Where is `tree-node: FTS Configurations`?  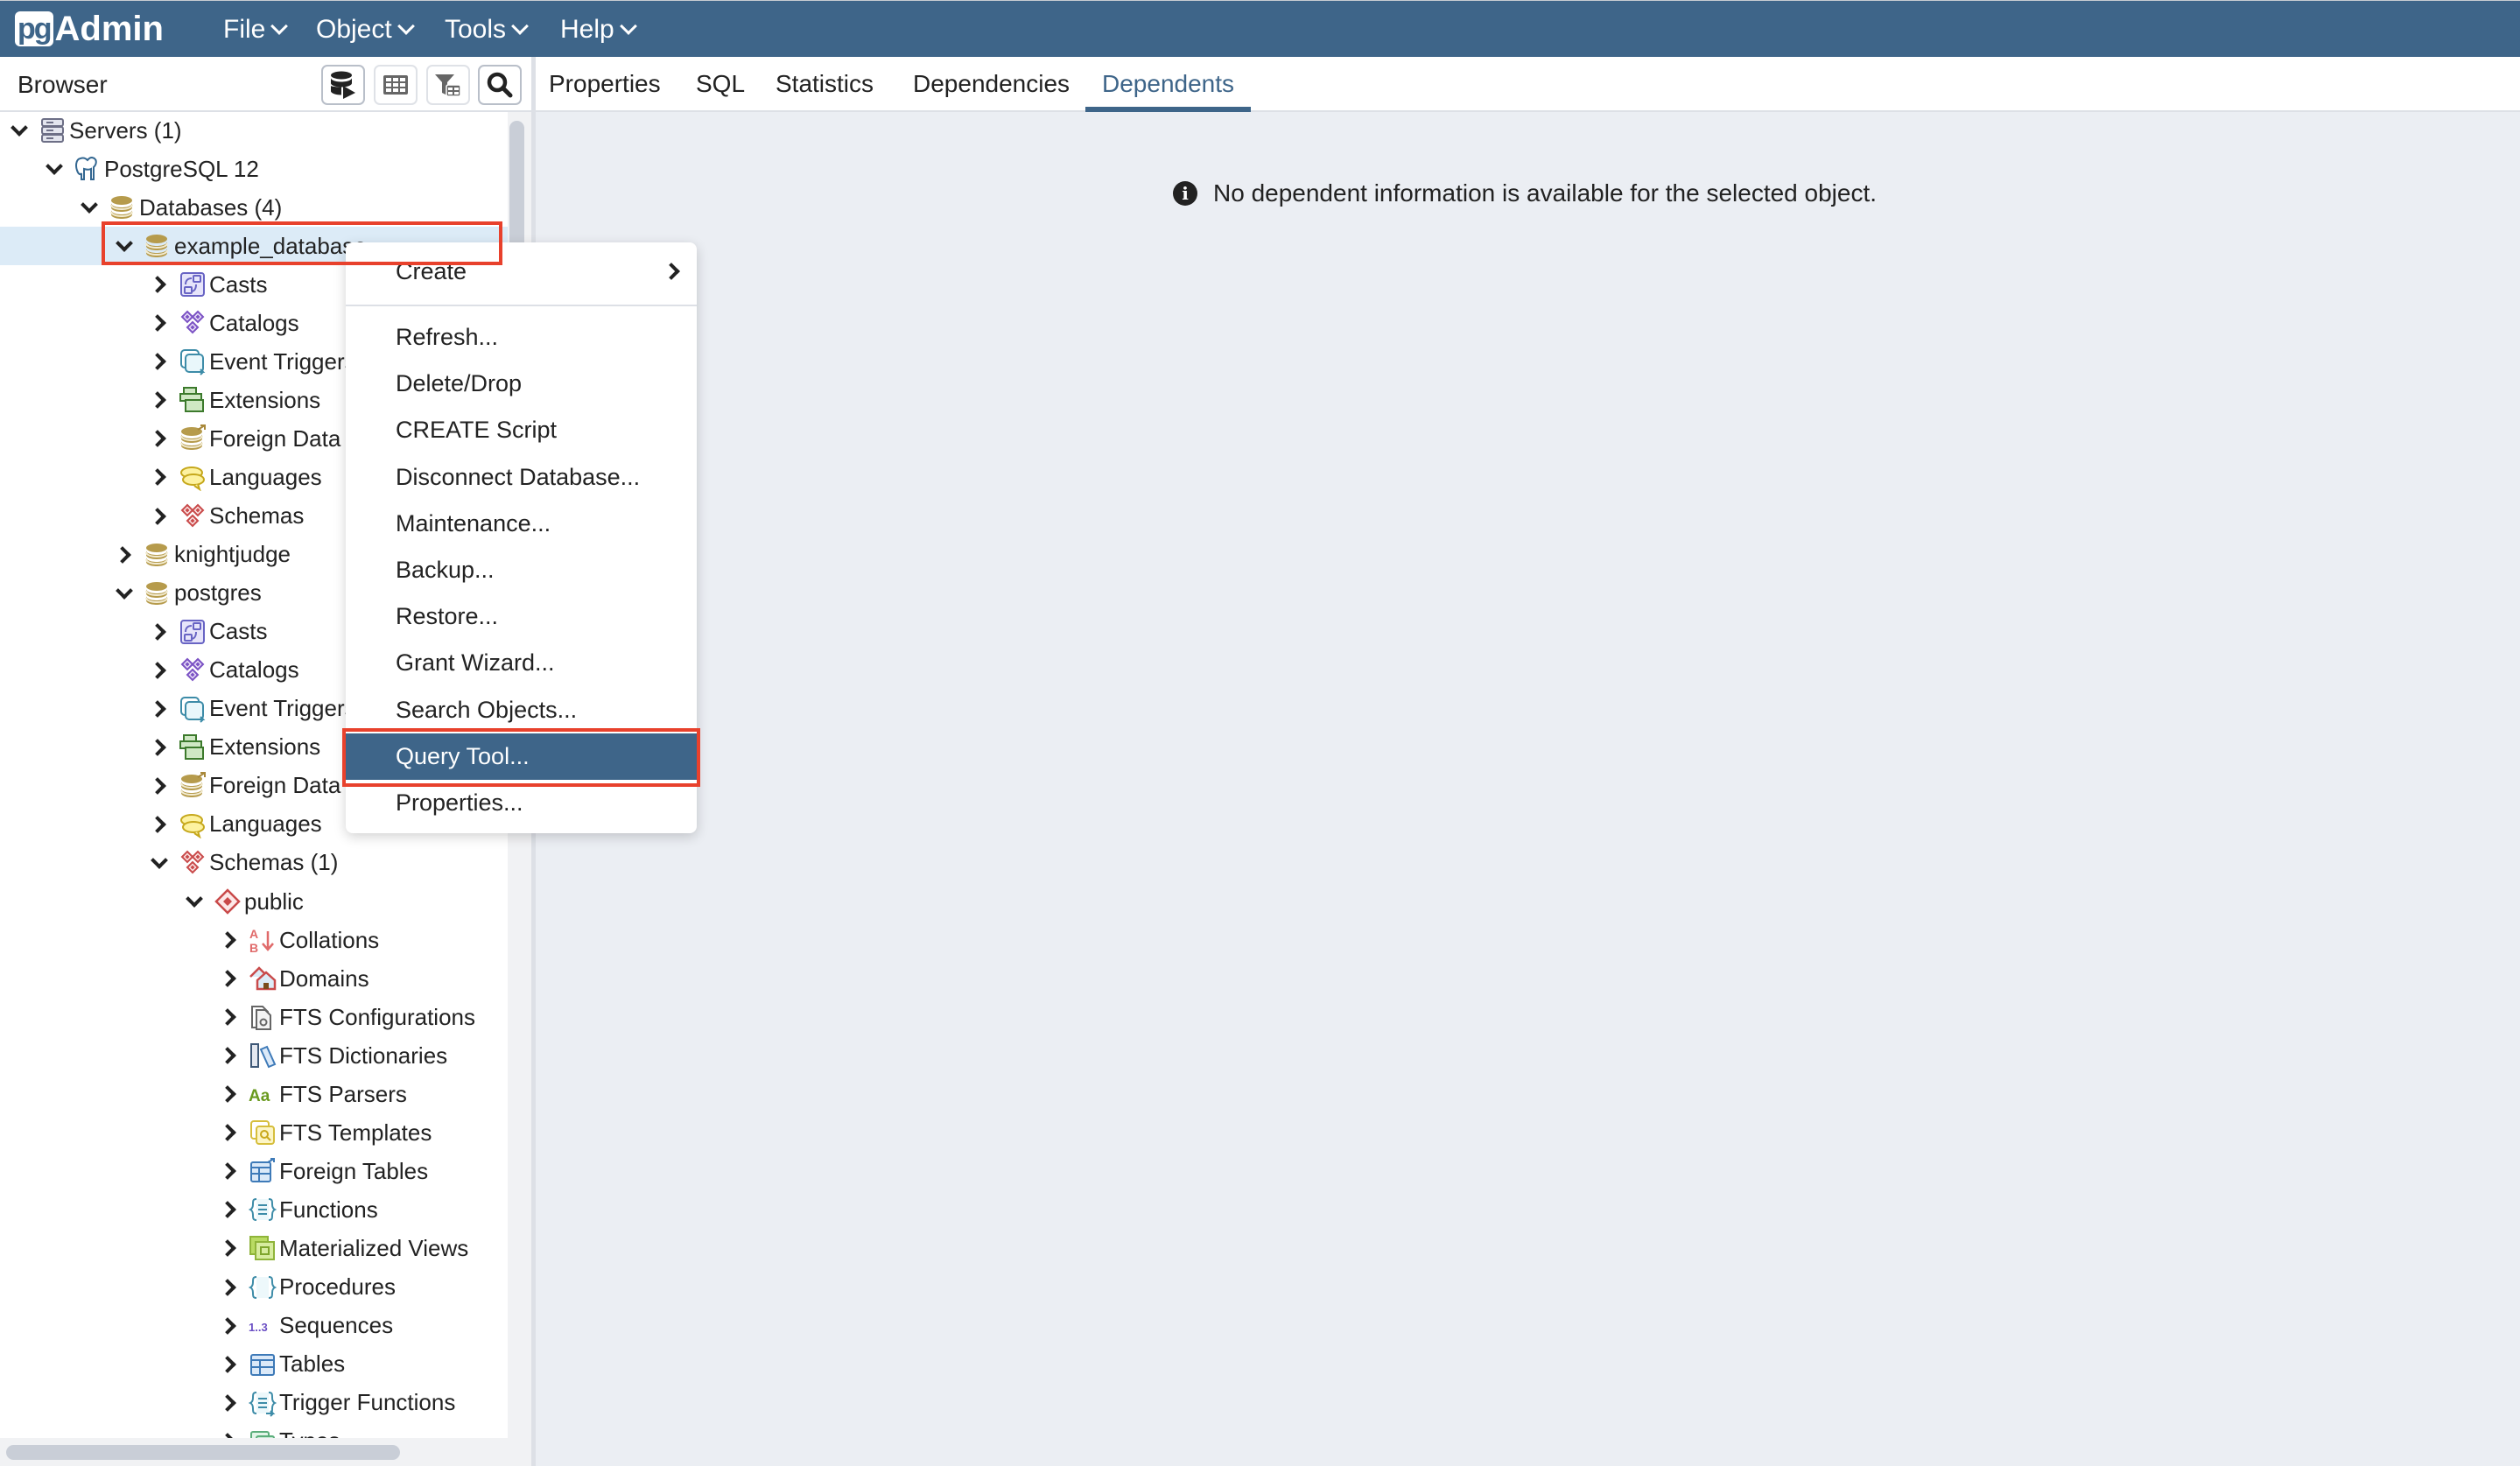
tree-node: FTS Configurations is located at coordinates (254, 1017).